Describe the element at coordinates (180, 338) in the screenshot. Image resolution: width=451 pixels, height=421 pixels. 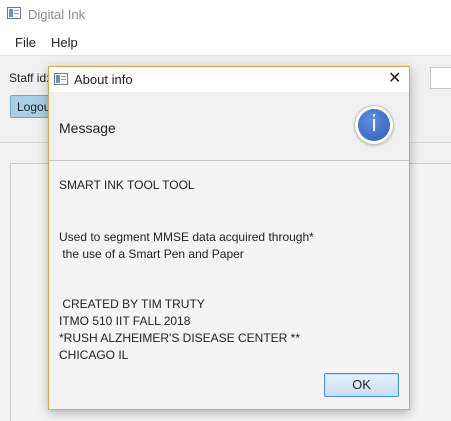
I see `content-line: *RUSH ALZHEIMER'S DISEASE CENTER **` at that location.